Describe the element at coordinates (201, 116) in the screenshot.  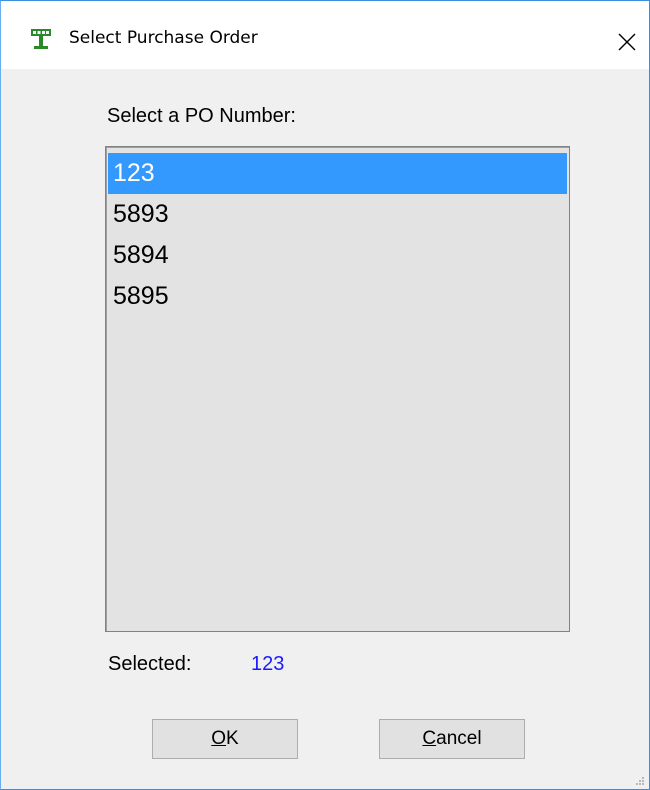
I see `po-number-prompt-label: Select a PO Number:` at that location.